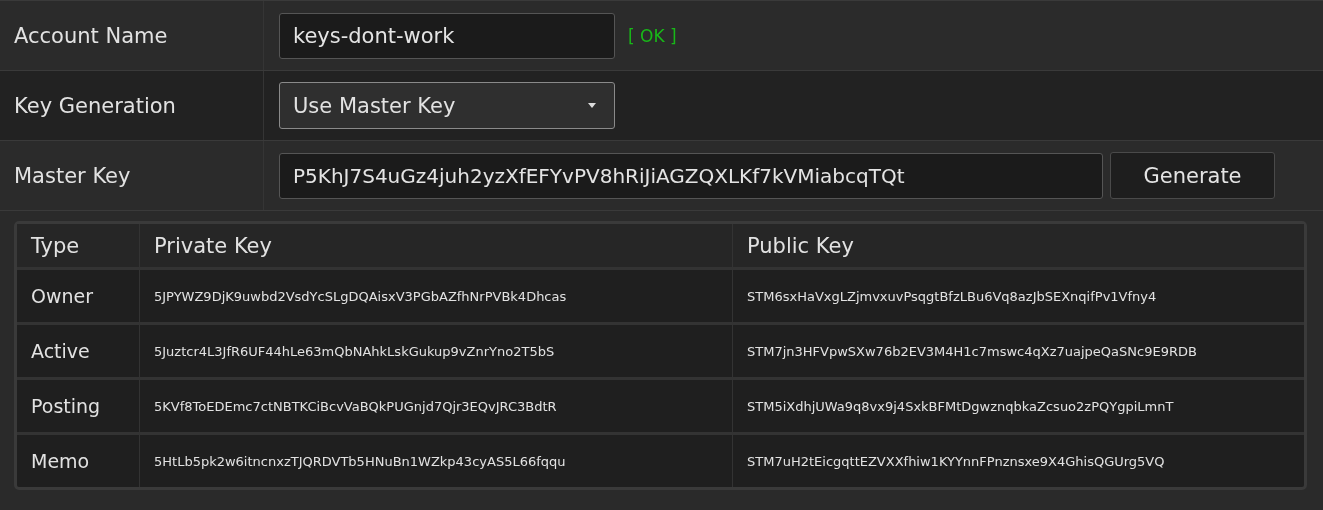  What do you see at coordinates (652, 35) in the screenshot?
I see `status-text: [ OK ]` at bounding box center [652, 35].